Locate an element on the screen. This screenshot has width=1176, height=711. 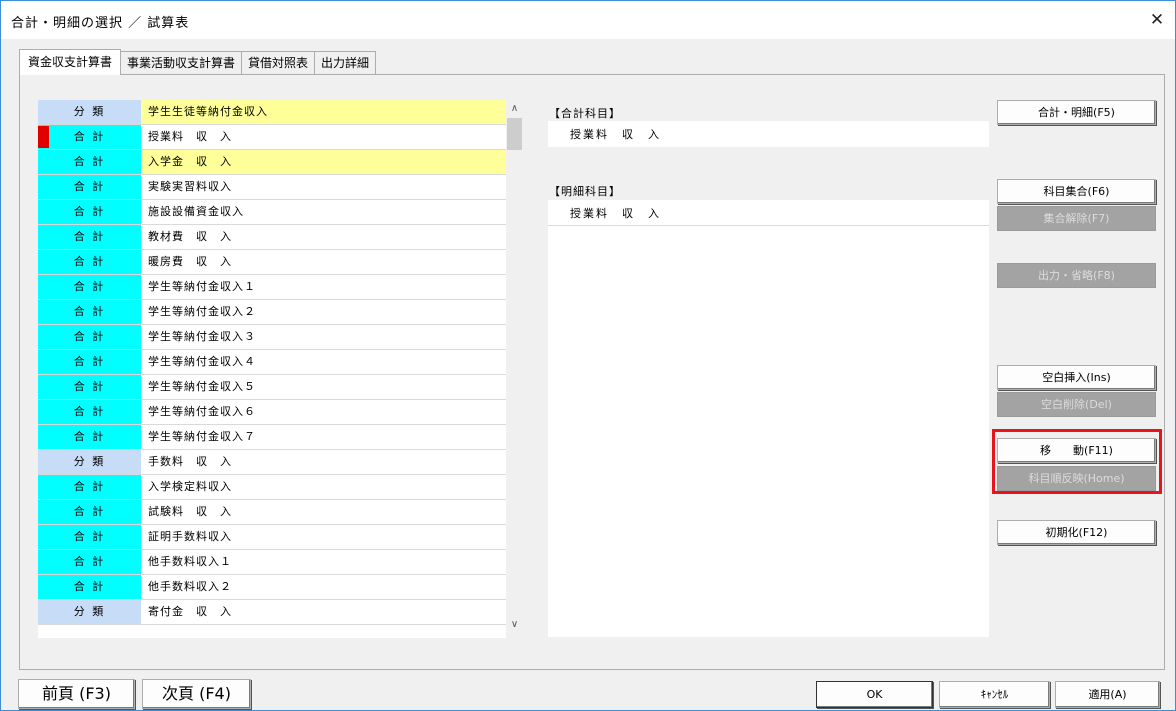
grid-row: 合 計試験料 収 入 is located at coordinates (272, 512).